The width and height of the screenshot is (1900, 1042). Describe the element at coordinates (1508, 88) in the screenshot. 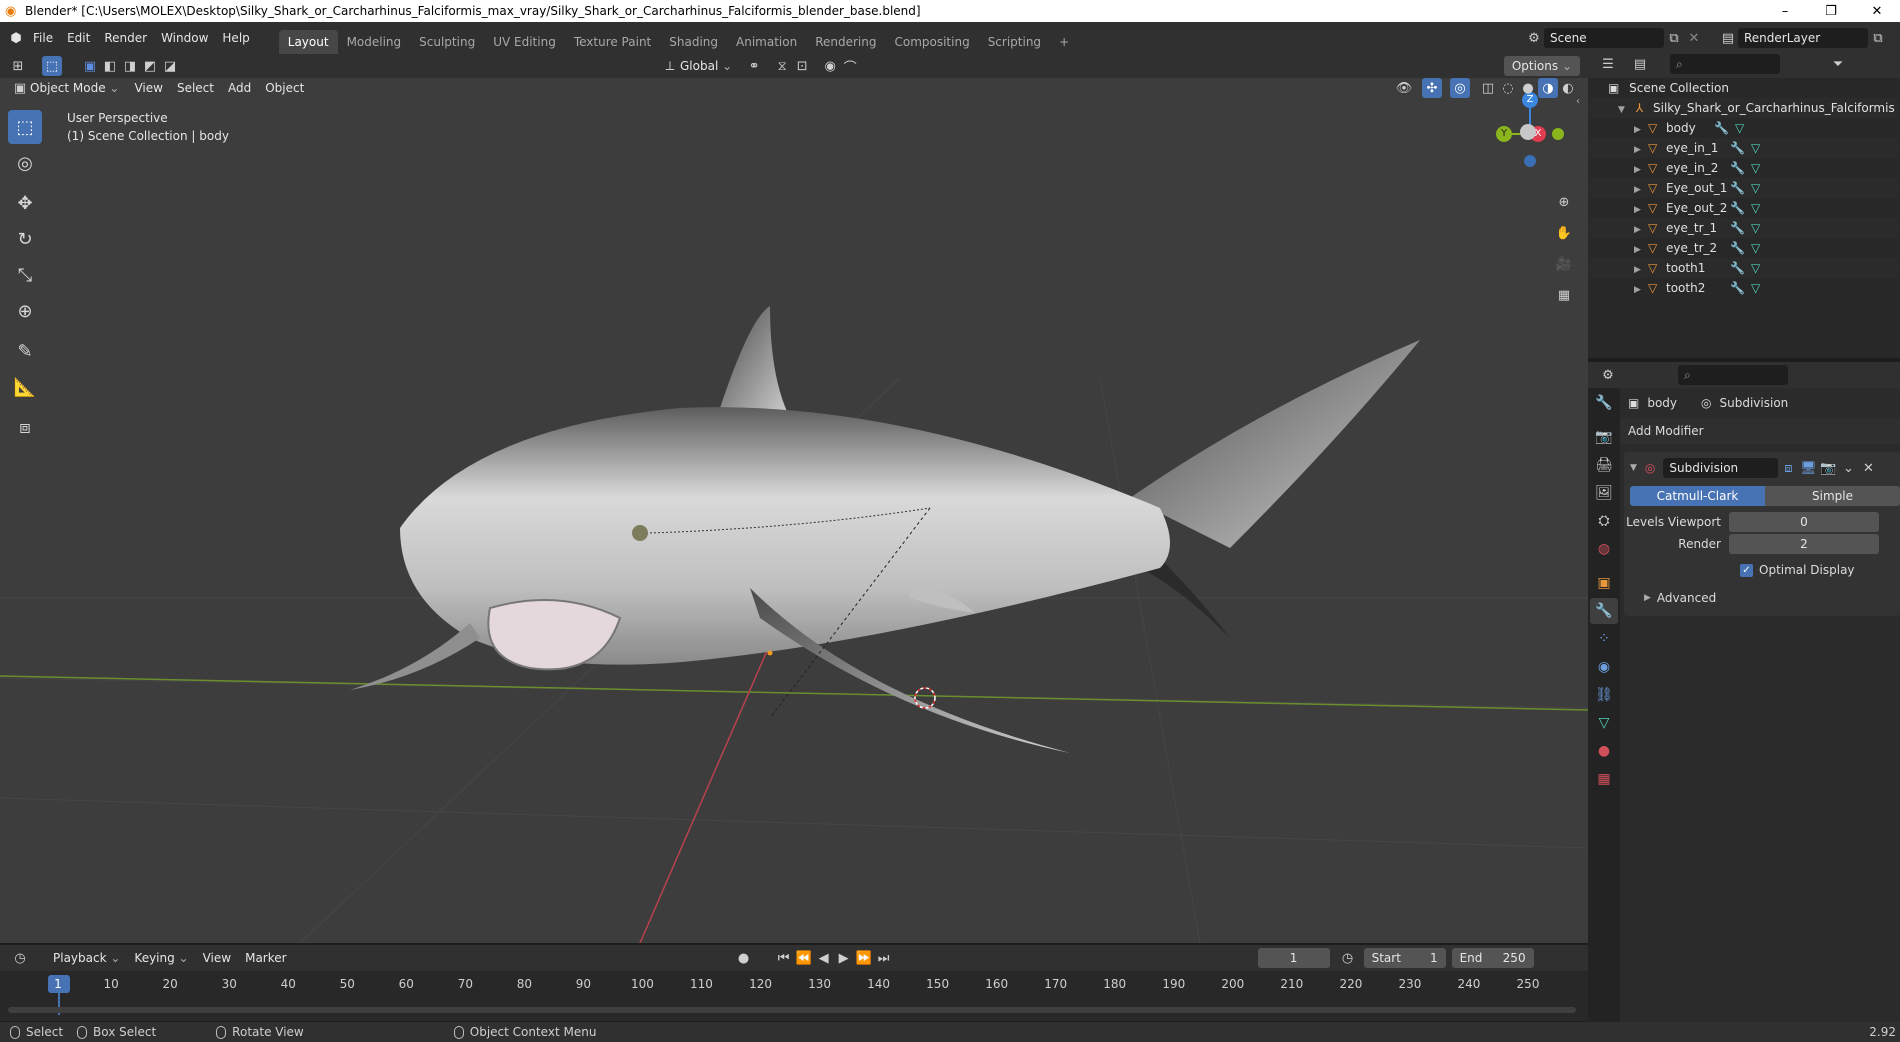

I see `wireframe-shading-icon: ◌` at that location.